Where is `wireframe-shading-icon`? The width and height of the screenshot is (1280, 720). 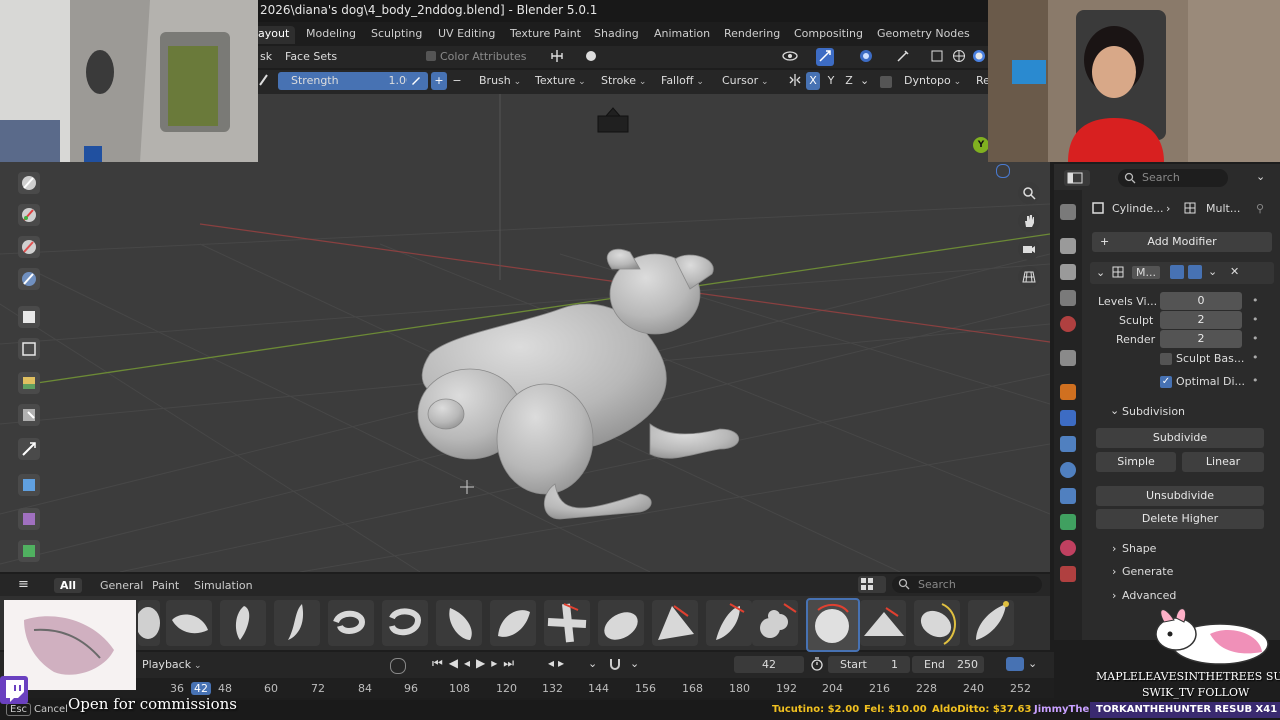 wireframe-shading-icon is located at coordinates (937, 57).